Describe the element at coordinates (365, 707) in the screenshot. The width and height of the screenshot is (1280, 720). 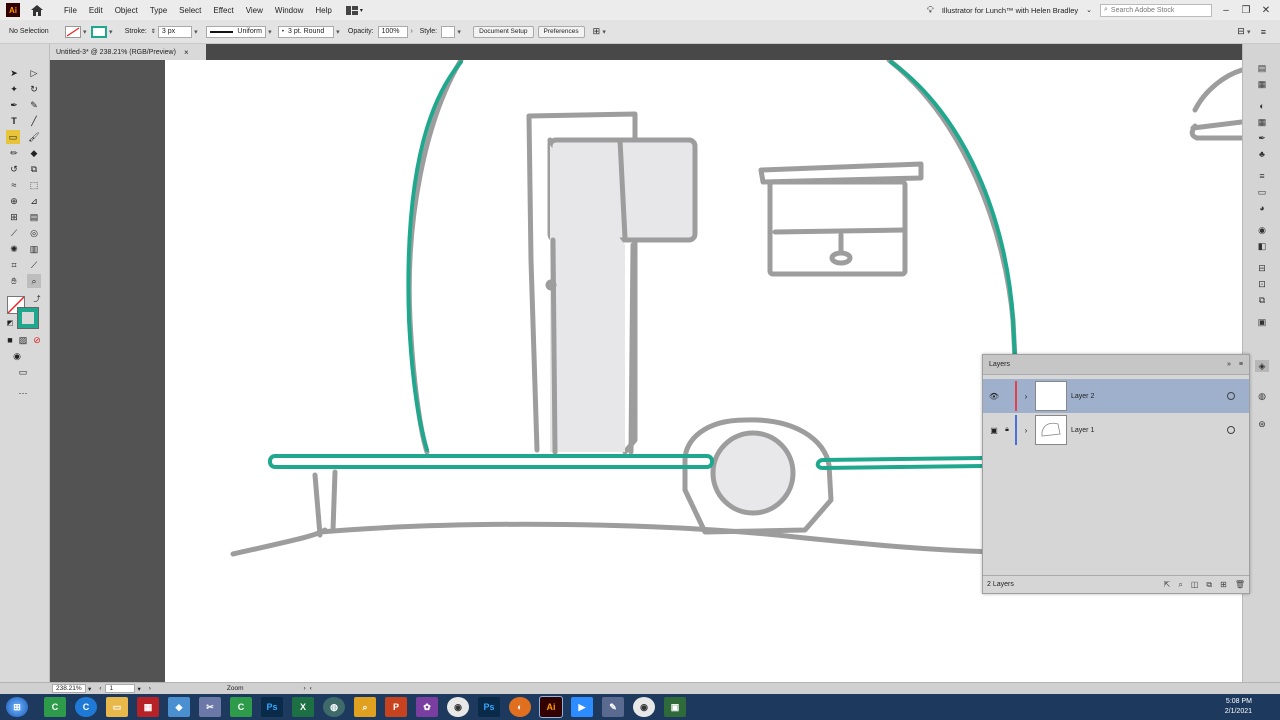
I see `search-app-icon: ⌕` at that location.